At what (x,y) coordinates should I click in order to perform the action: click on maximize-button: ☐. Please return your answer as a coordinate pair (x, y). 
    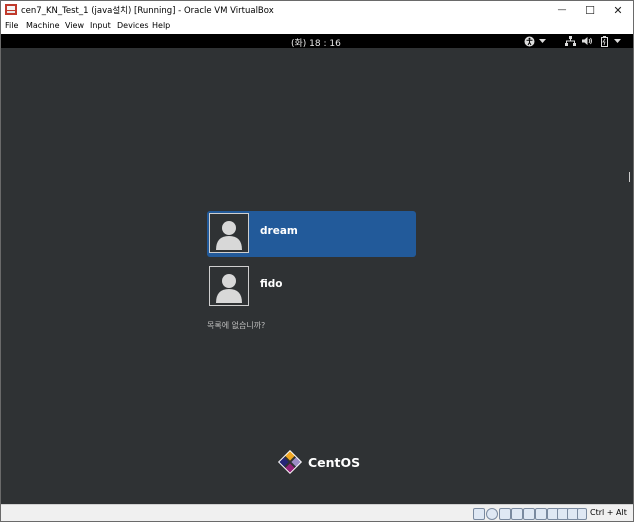
    Looking at the image, I should click on (590, 10).